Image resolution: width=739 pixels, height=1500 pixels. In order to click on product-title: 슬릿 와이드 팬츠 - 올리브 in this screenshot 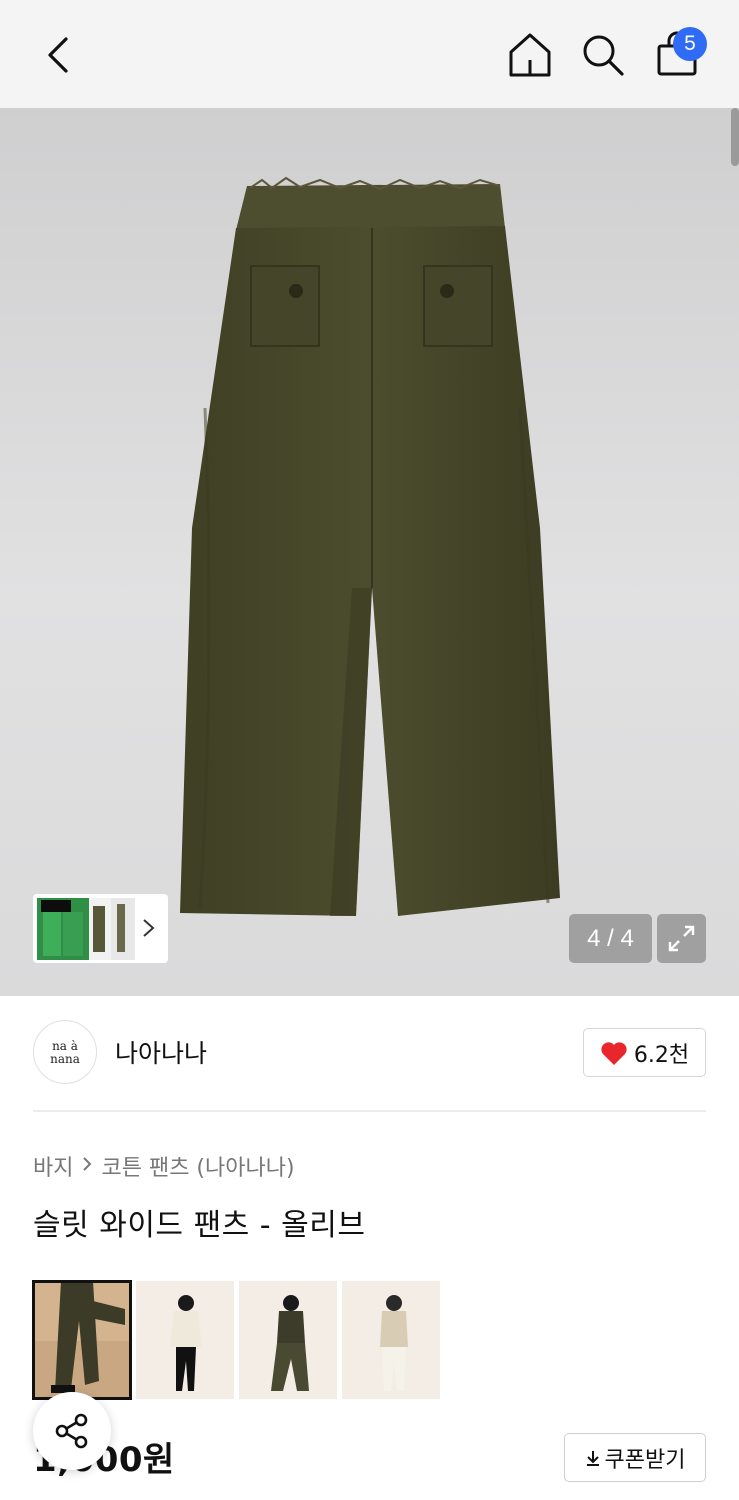, I will do `click(199, 1225)`.